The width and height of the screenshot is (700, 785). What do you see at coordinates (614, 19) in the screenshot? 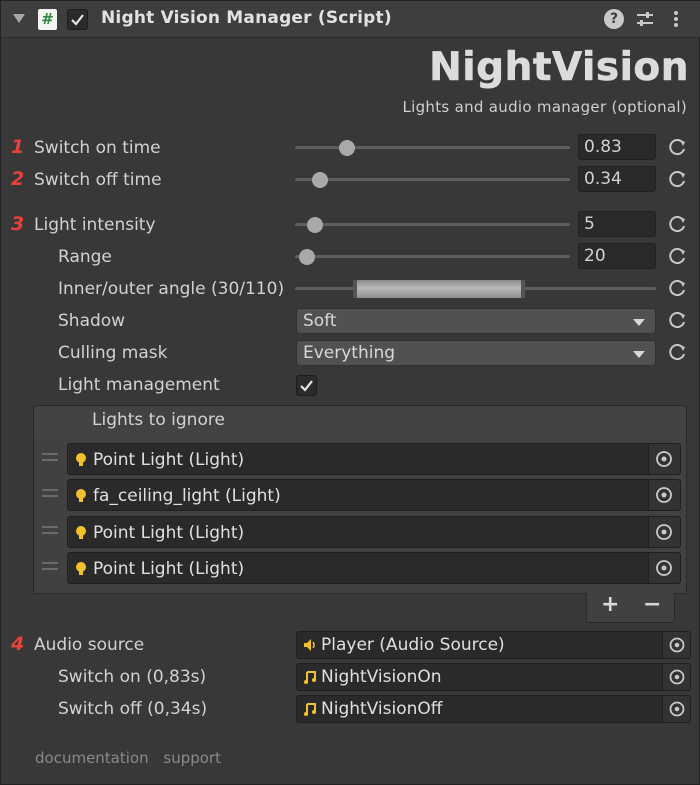
I see `help-icon: ?` at bounding box center [614, 19].